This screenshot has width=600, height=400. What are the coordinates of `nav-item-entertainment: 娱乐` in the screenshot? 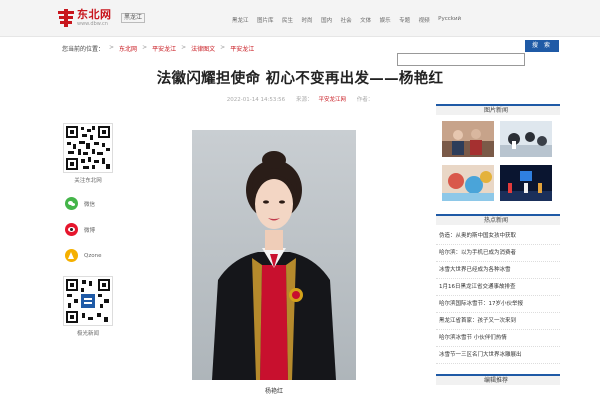 It's located at (385, 20).